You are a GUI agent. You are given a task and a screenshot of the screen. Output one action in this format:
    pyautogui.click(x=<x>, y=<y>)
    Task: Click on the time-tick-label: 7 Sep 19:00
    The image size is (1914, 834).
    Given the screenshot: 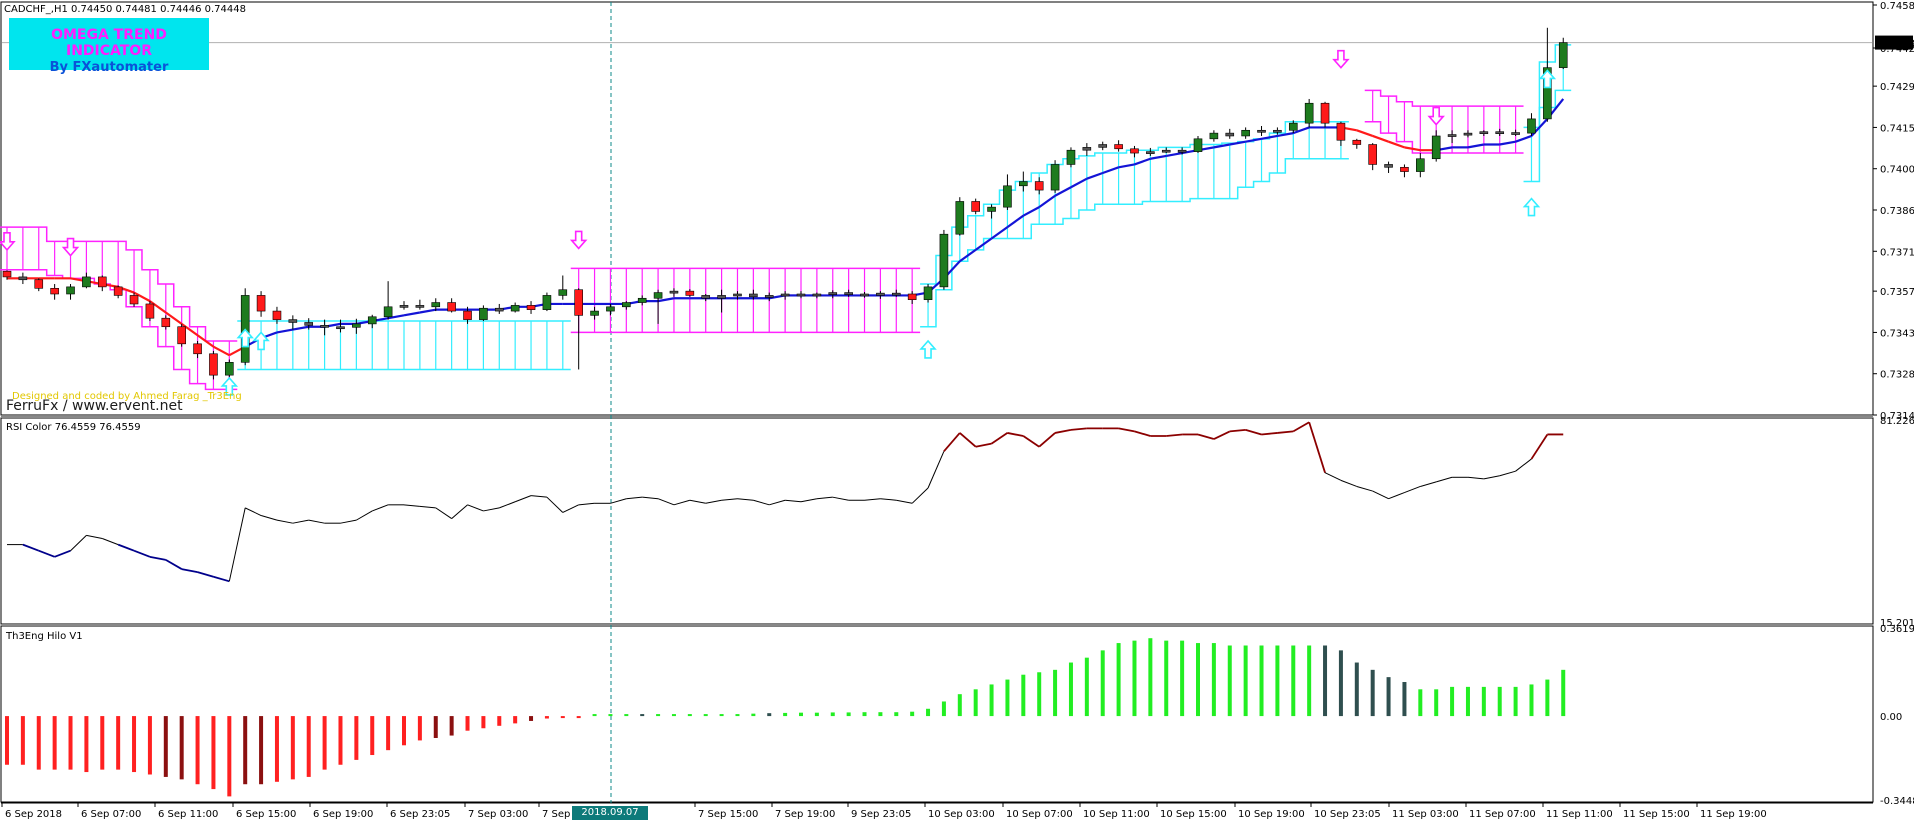 What is the action you would take?
    pyautogui.click(x=805, y=814)
    